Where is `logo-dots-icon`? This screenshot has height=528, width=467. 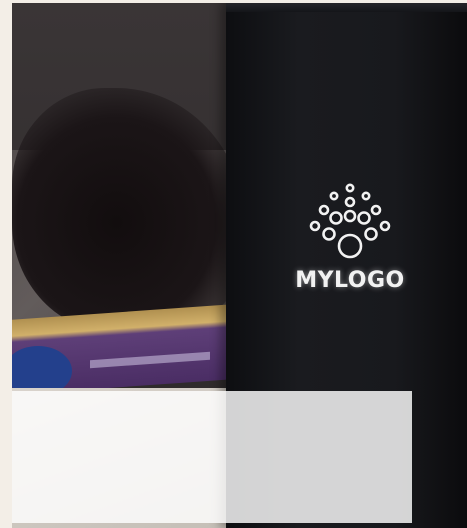
logo-dots-icon is located at coordinates (350, 221).